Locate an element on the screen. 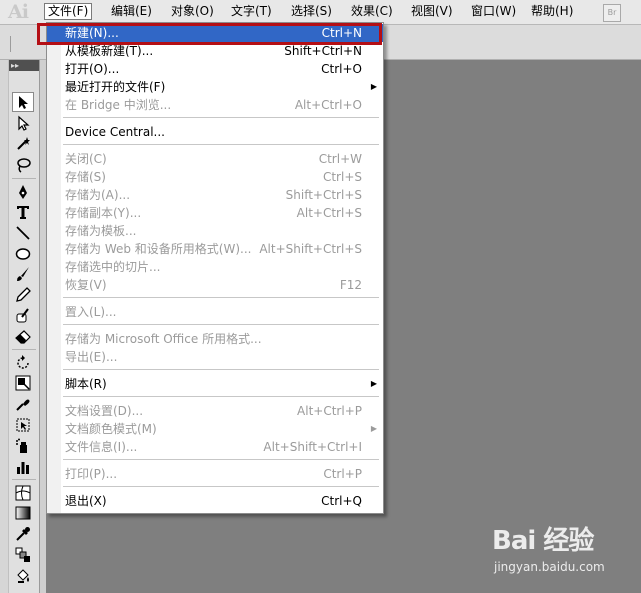 The height and width of the screenshot is (593, 641). column-graph-tool-icon is located at coordinates (23, 467).